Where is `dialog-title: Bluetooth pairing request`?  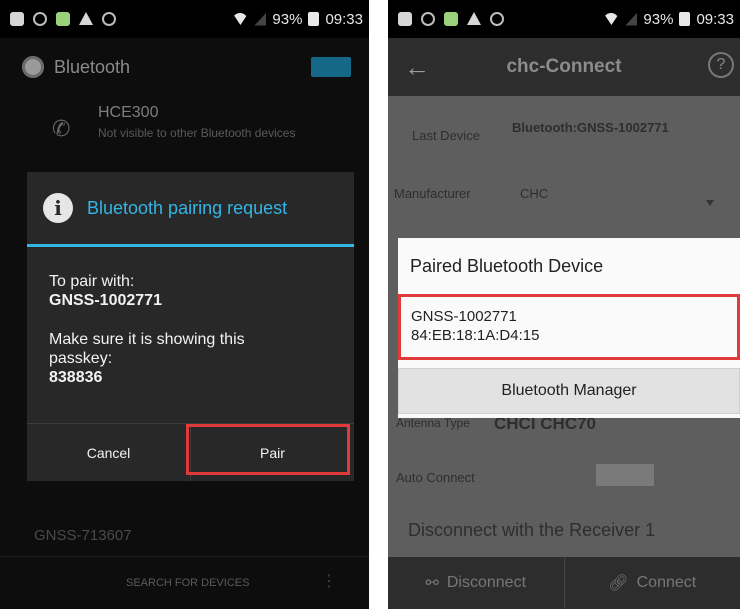
dialog-title: Bluetooth pairing request is located at coordinates (187, 207).